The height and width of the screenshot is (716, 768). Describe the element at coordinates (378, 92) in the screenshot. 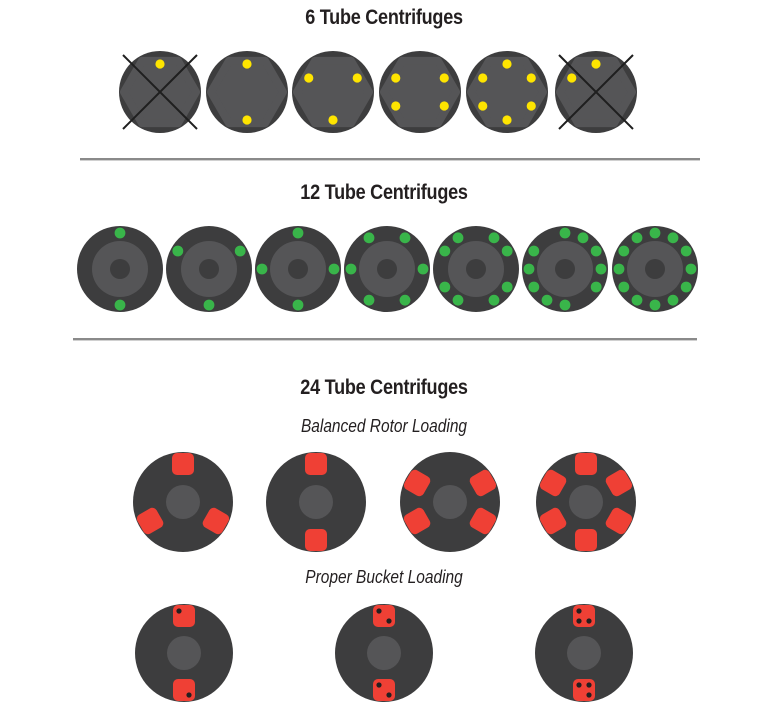

I see `six-tube-rotor-row` at that location.